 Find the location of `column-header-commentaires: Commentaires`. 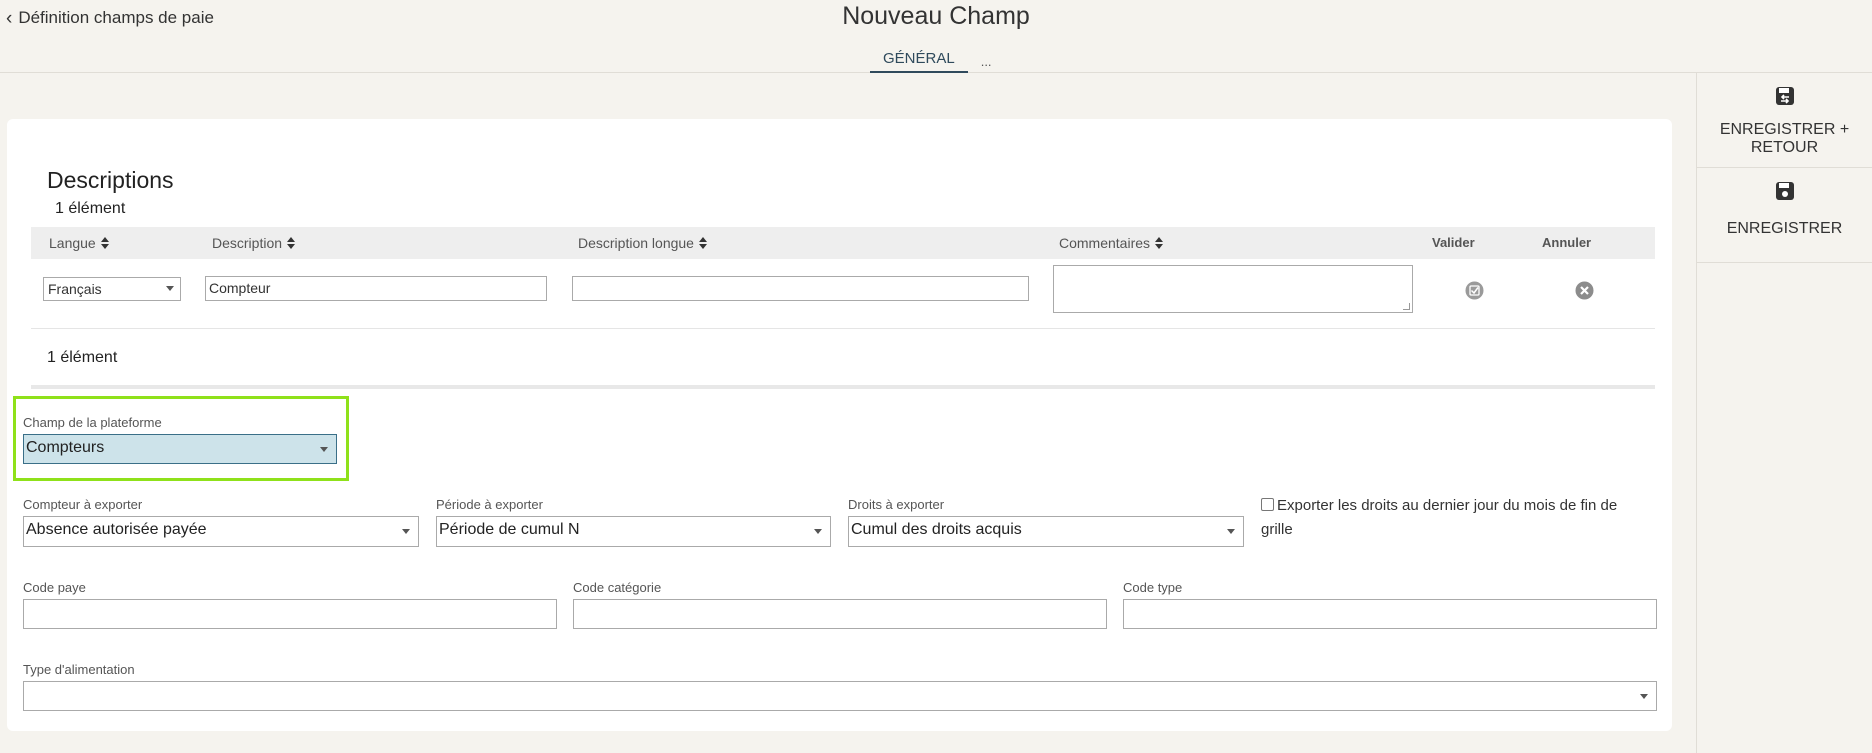

column-header-commentaires: Commentaires is located at coordinates (1111, 243).